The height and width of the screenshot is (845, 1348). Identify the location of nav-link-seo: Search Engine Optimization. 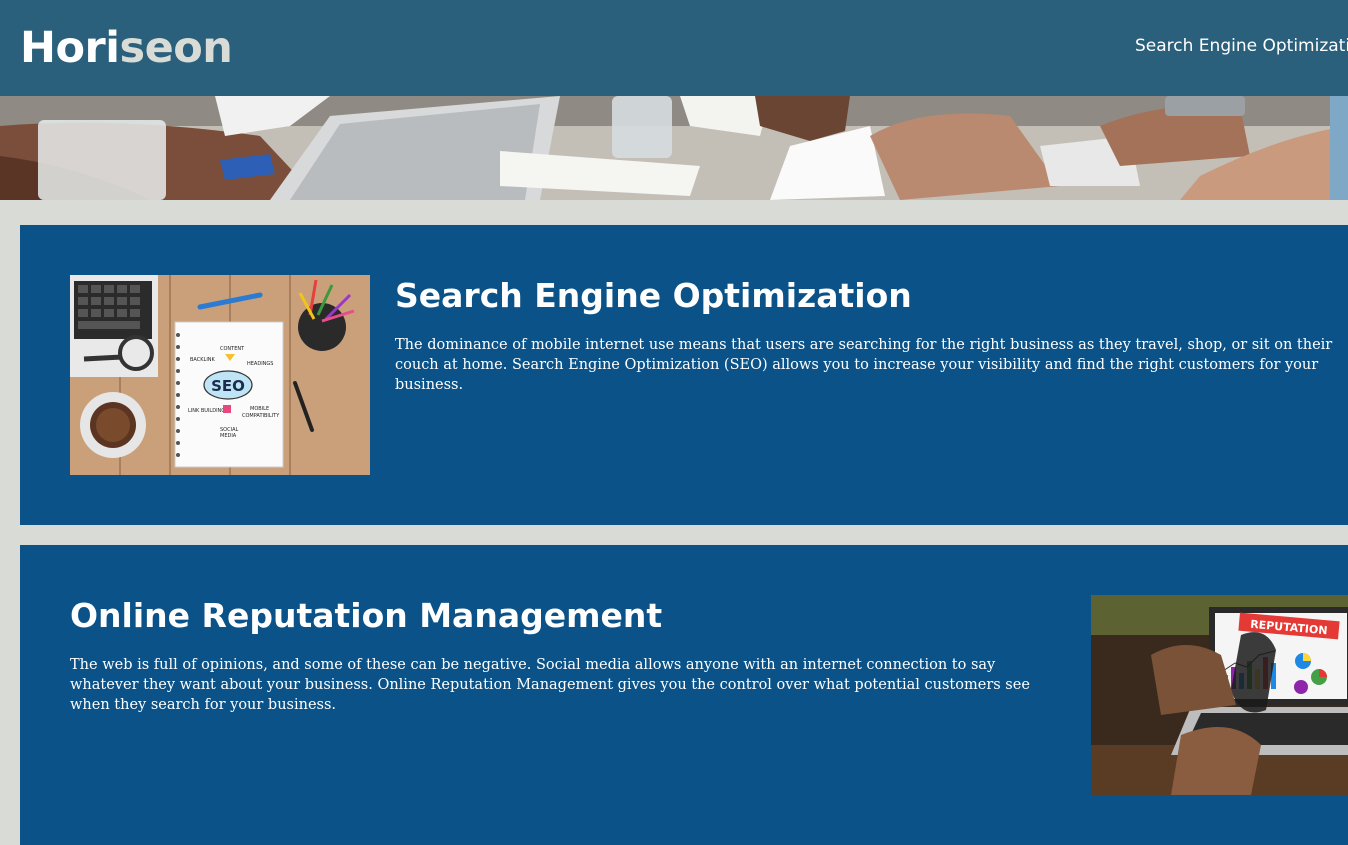
(1241, 46).